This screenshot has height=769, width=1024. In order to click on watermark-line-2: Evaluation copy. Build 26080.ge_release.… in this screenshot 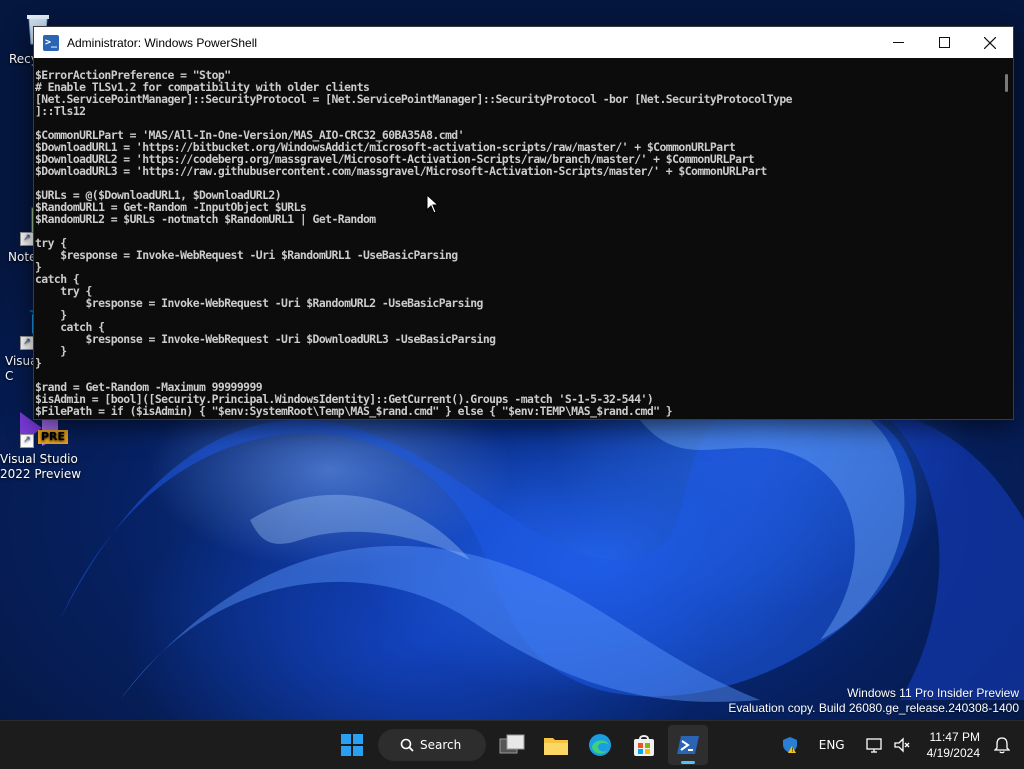, I will do `click(873, 708)`.